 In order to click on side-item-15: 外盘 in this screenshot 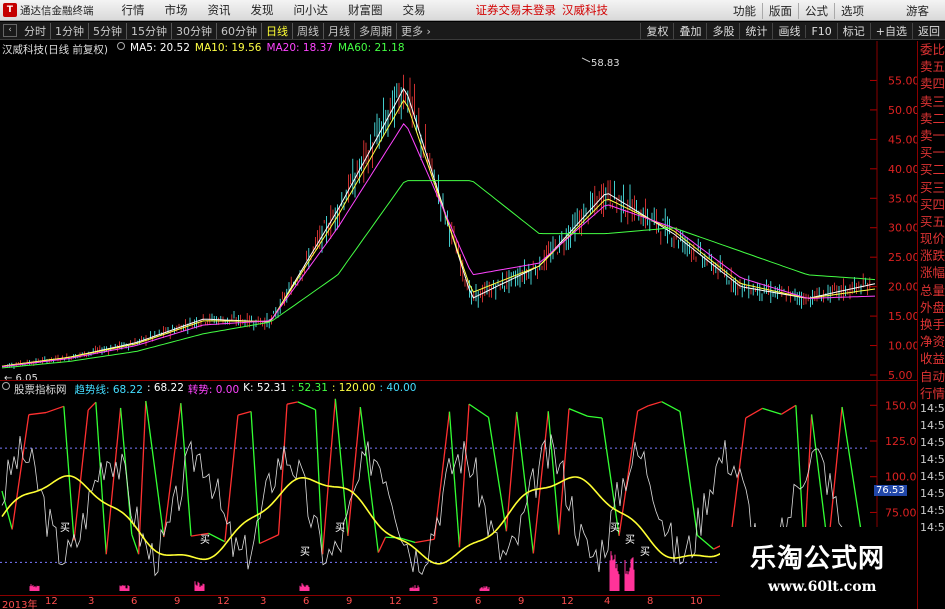, I will do `click(931, 307)`.